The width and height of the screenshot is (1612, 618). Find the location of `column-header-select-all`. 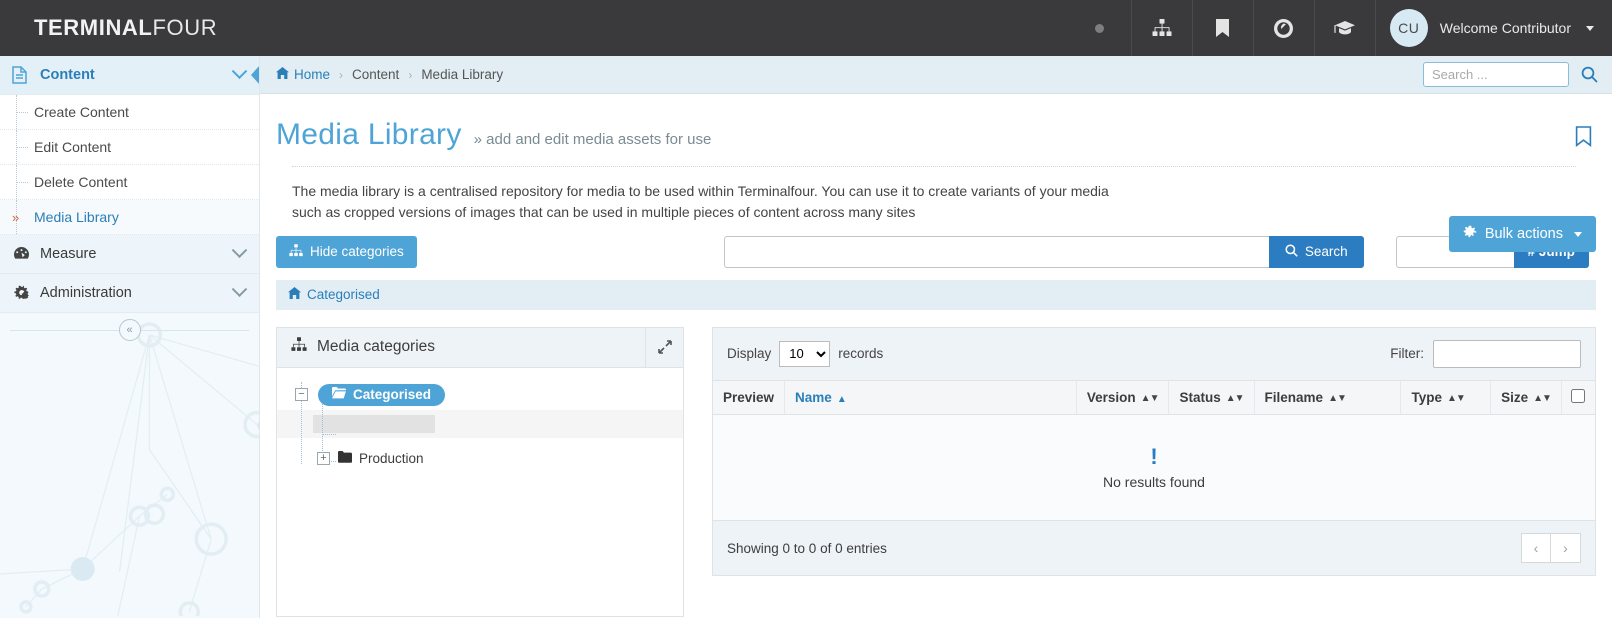

column-header-select-all is located at coordinates (1578, 398).